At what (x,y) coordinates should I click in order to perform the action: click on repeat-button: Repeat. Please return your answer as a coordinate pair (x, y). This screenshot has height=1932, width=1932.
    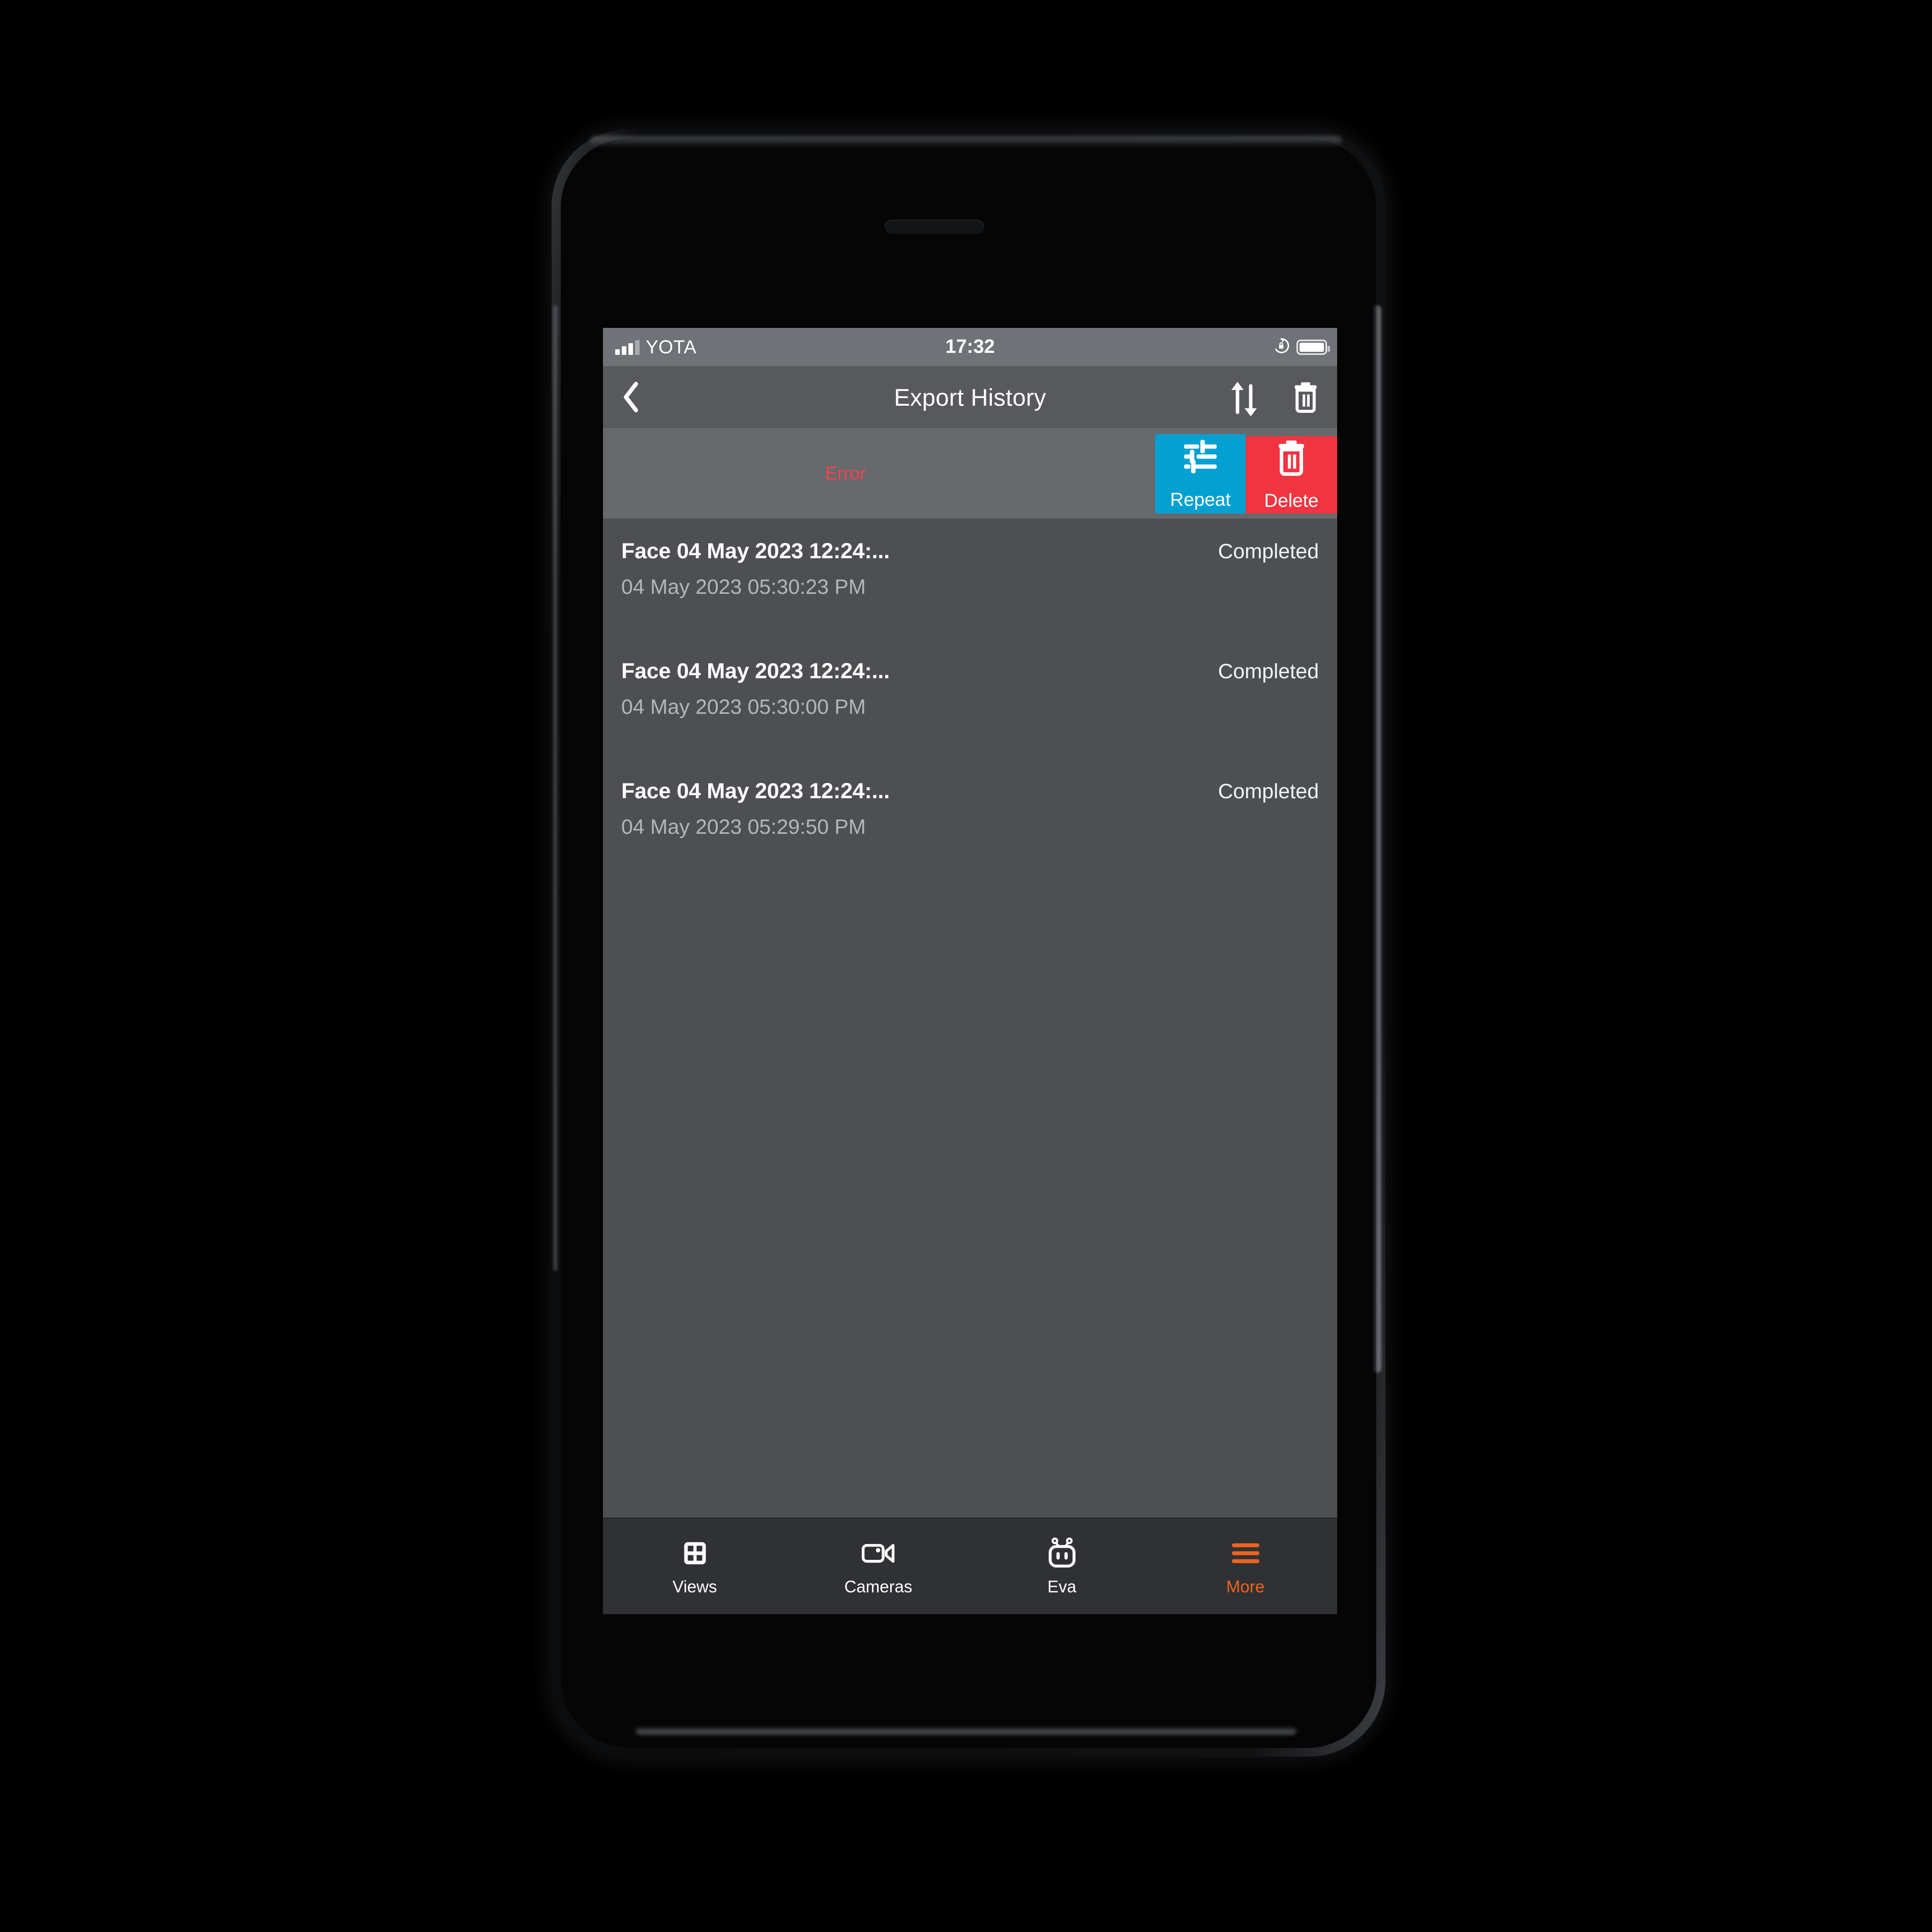
    Looking at the image, I should click on (1200, 474).